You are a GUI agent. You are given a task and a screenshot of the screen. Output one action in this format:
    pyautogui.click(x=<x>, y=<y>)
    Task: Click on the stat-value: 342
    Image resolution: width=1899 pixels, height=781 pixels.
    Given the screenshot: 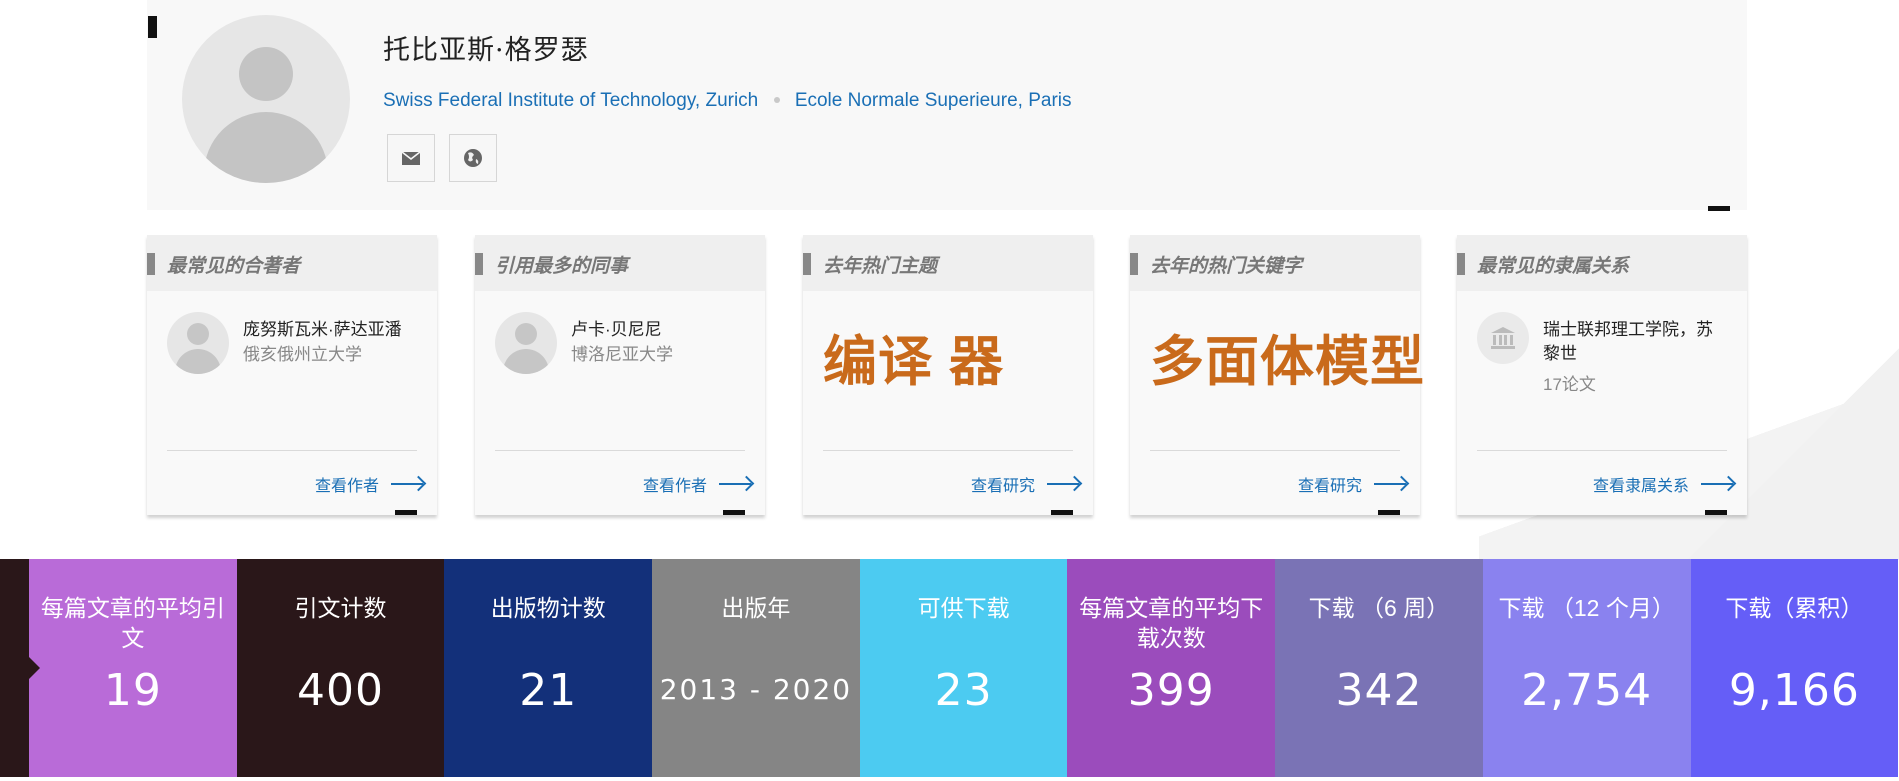 What is the action you would take?
    pyautogui.click(x=1379, y=690)
    